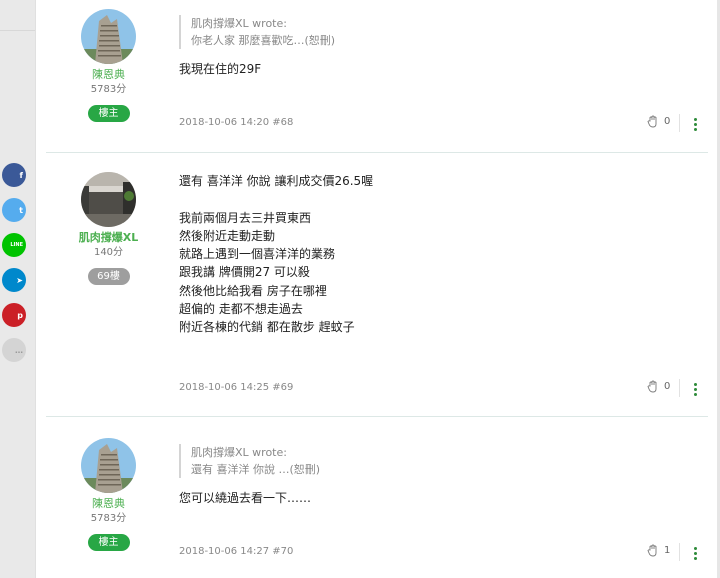 The image size is (720, 578). I want to click on floor-badge: 69樓, so click(108, 276).